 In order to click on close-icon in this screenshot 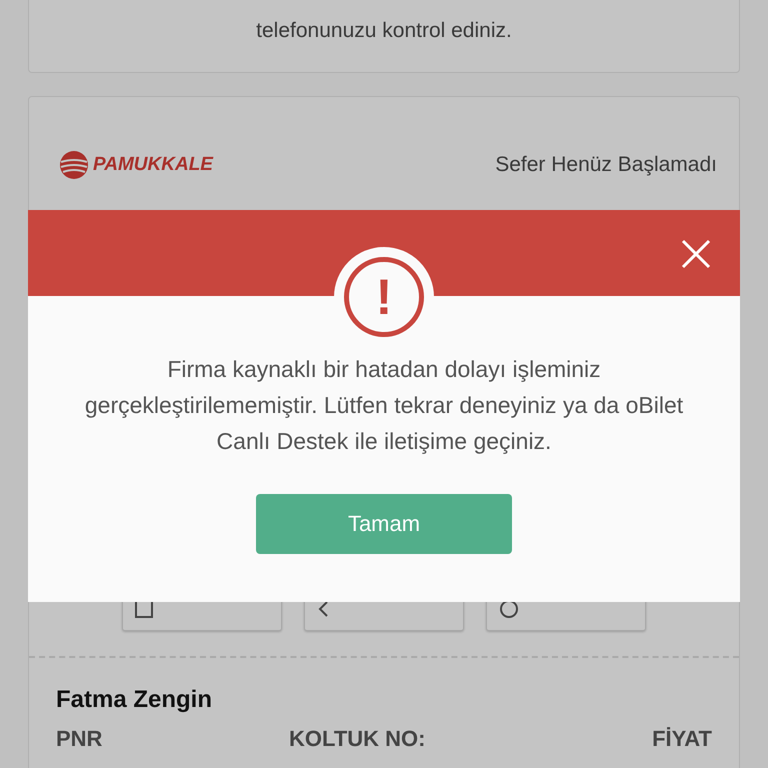, I will do `click(696, 254)`.